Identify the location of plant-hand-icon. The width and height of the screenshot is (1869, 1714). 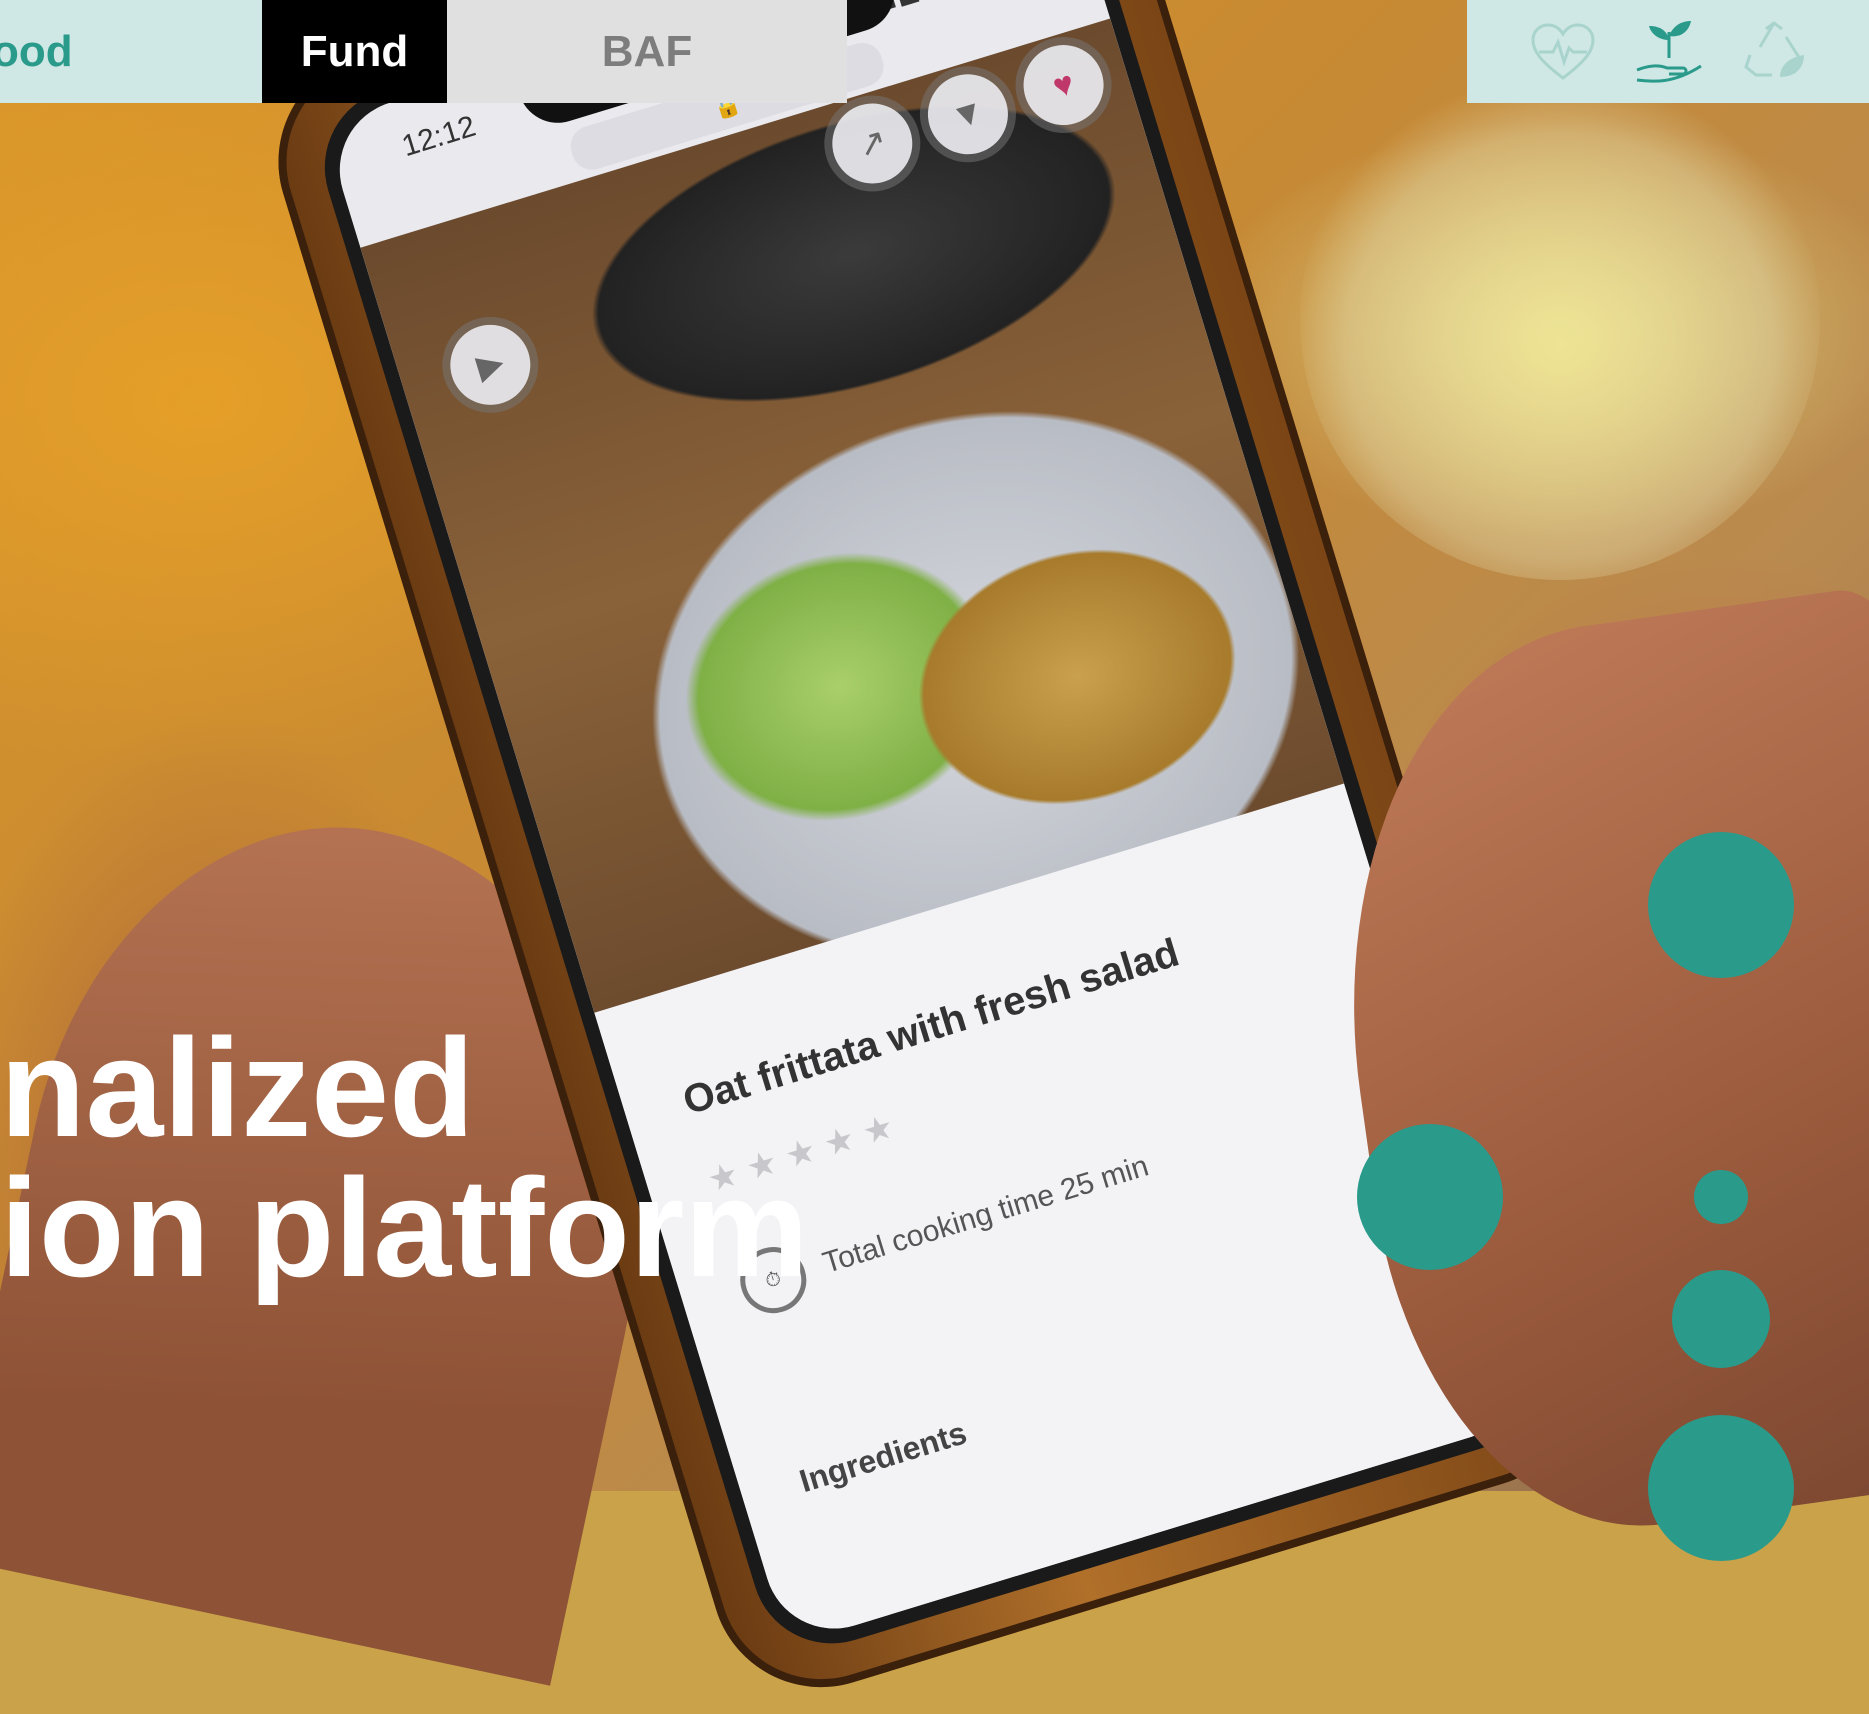
(1669, 52).